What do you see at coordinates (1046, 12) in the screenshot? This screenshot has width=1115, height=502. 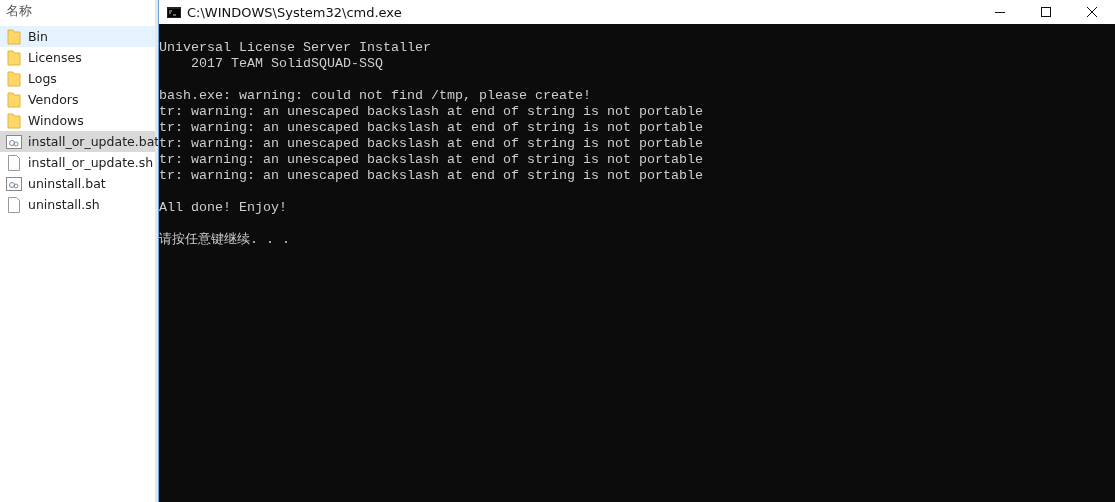 I see `maximize-icon` at bounding box center [1046, 12].